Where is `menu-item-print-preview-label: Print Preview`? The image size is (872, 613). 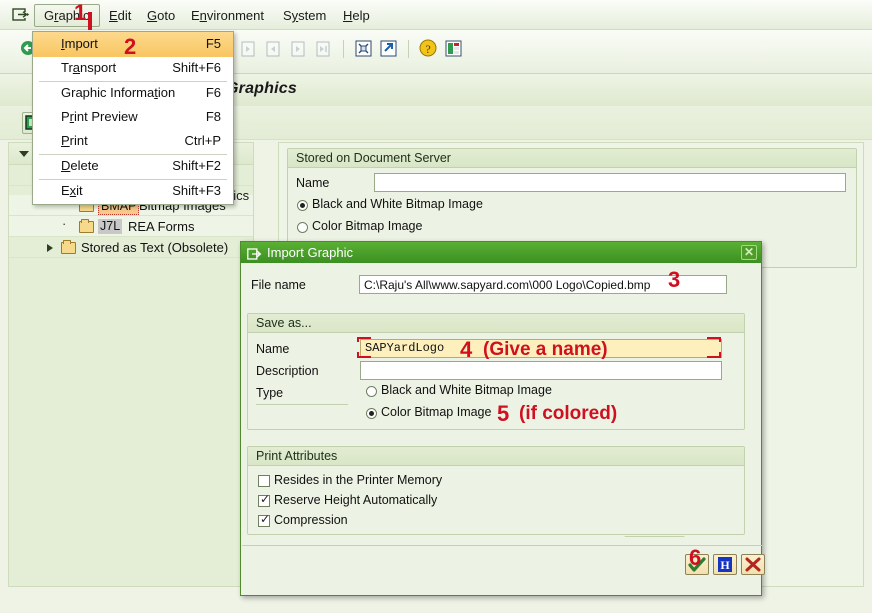
menu-item-print-preview-label: Print Preview is located at coordinates (99, 116).